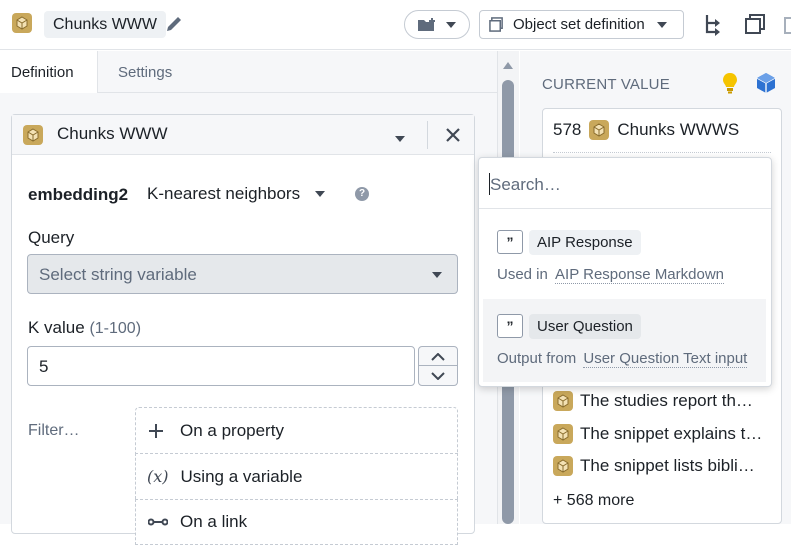 Image resolution: width=791 pixels, height=545 pixels. I want to click on filter-on-property: On a property, so click(296, 430).